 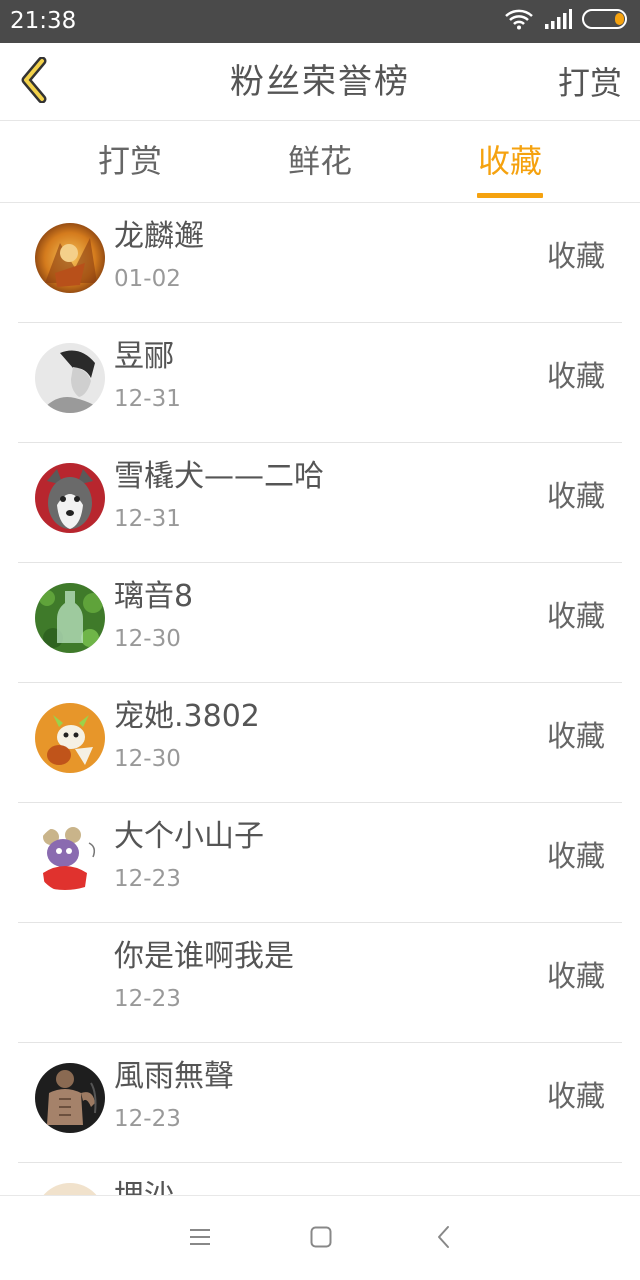 What do you see at coordinates (320, 983) in the screenshot?
I see `list-item: 你是谁啊我是 12-23 收藏` at bounding box center [320, 983].